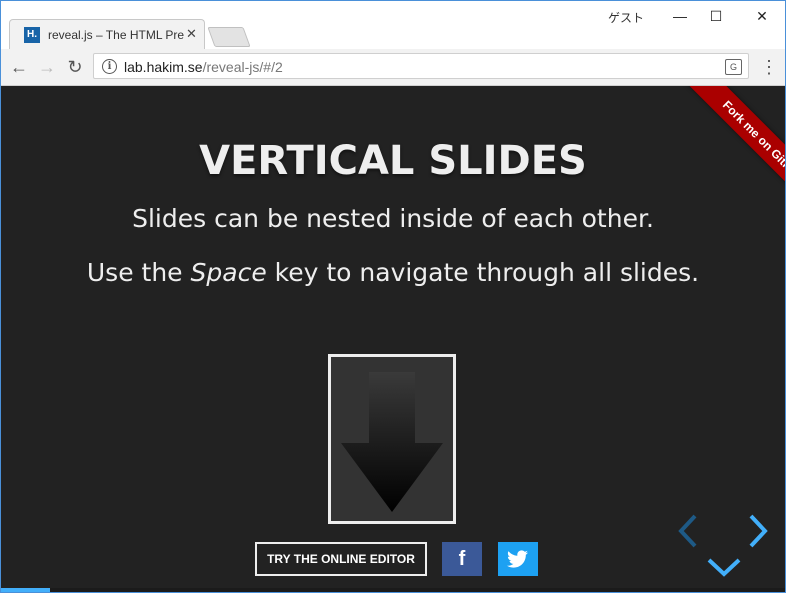 This screenshot has height=593, width=786. What do you see at coordinates (758, 531) in the screenshot?
I see `nav-right-icon` at bounding box center [758, 531].